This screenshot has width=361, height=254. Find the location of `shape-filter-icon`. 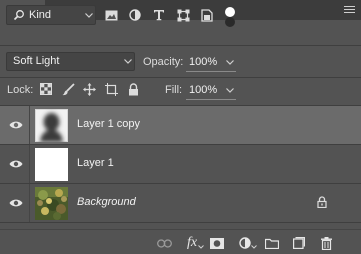

shape-filter-icon is located at coordinates (183, 15).